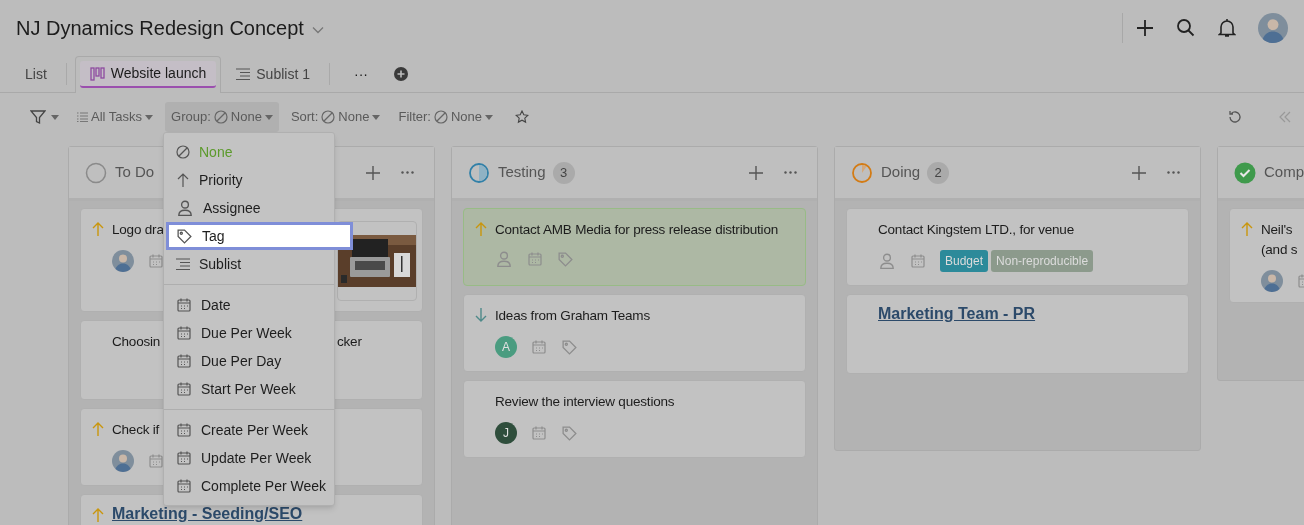  What do you see at coordinates (136, 430) in the screenshot?
I see `task-title: Check if` at bounding box center [136, 430].